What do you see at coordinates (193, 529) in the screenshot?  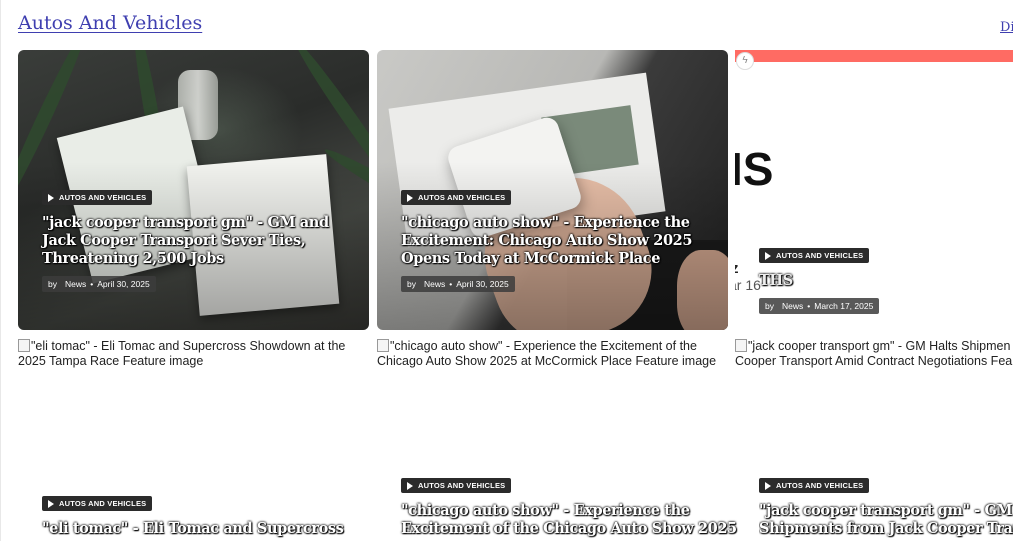 I see `article-title: "eli tomac" - Eli Tomac and Supercross` at bounding box center [193, 529].